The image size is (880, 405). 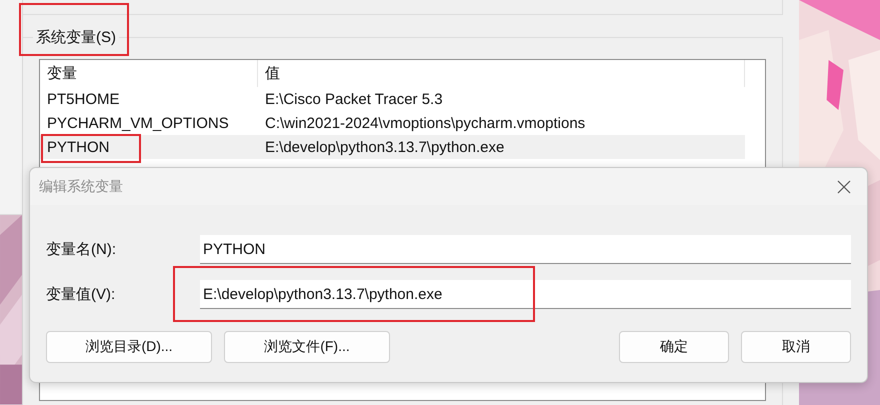 I want to click on table-cell-text: E:\develop\python3.13.7\python.exe, so click(x=385, y=147).